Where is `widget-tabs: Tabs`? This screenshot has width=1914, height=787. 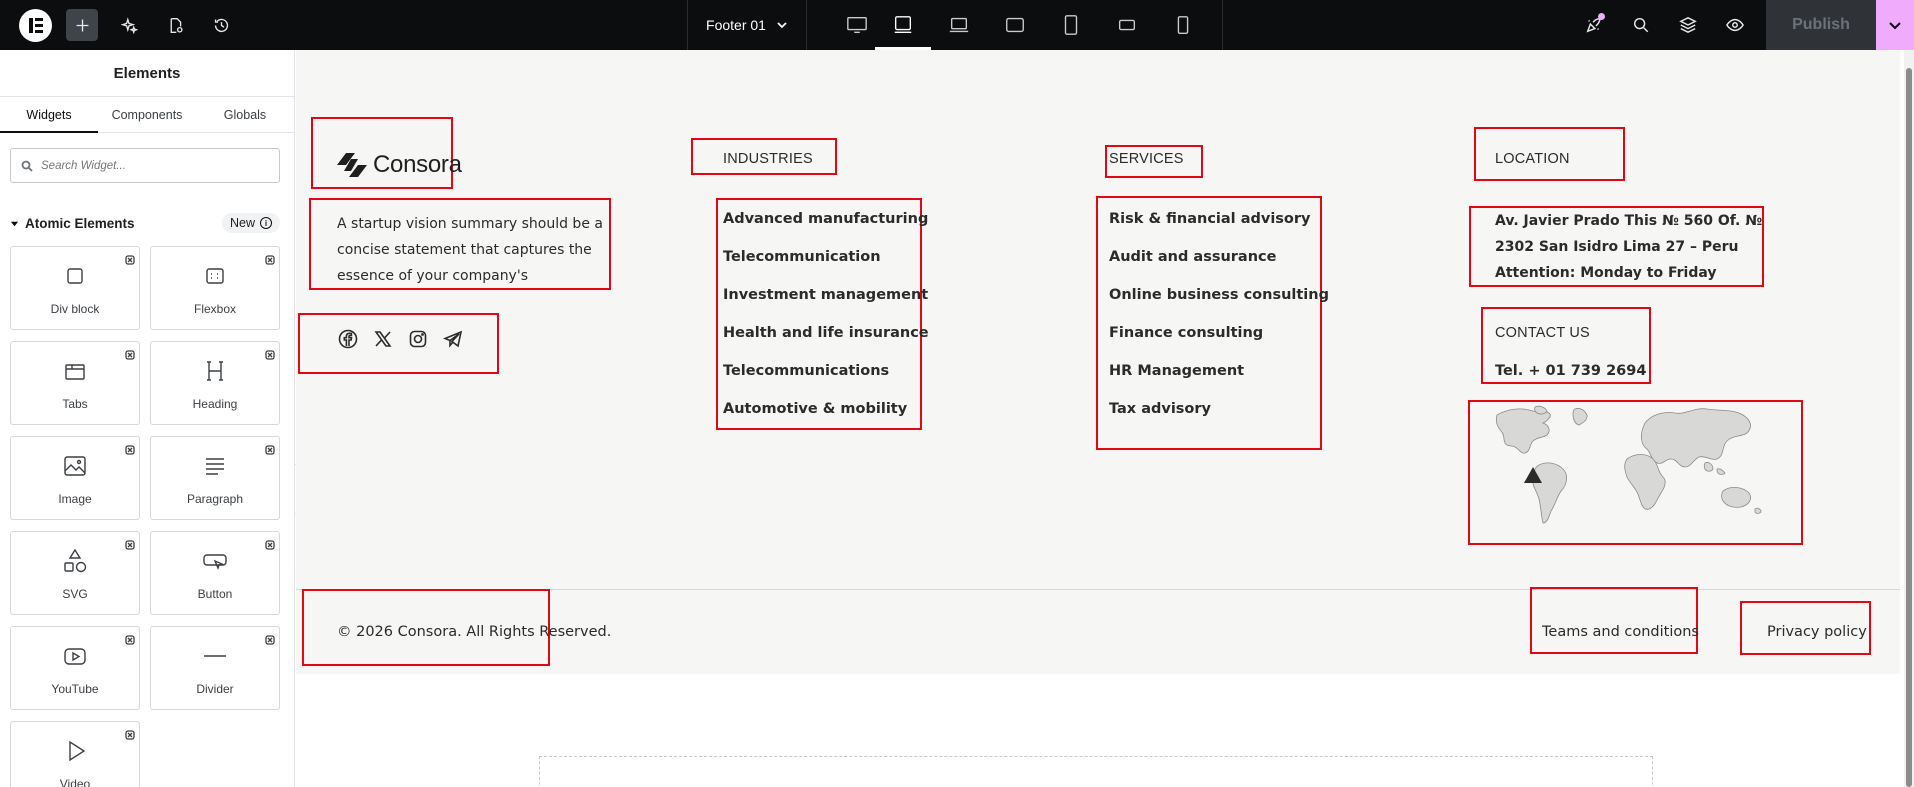
widget-tabs: Tabs is located at coordinates (75, 383).